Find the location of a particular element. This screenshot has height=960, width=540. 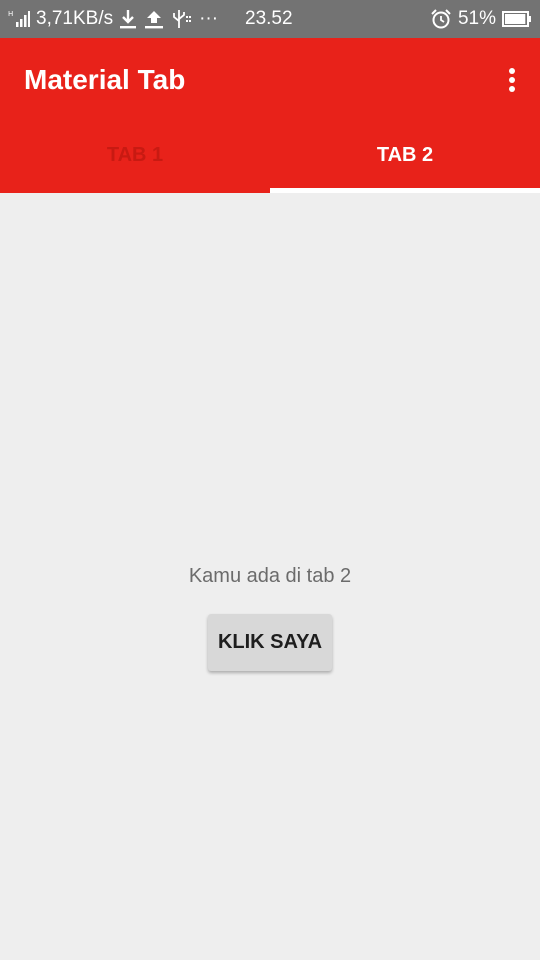

tab-2-label: TAB 2 is located at coordinates (405, 155).